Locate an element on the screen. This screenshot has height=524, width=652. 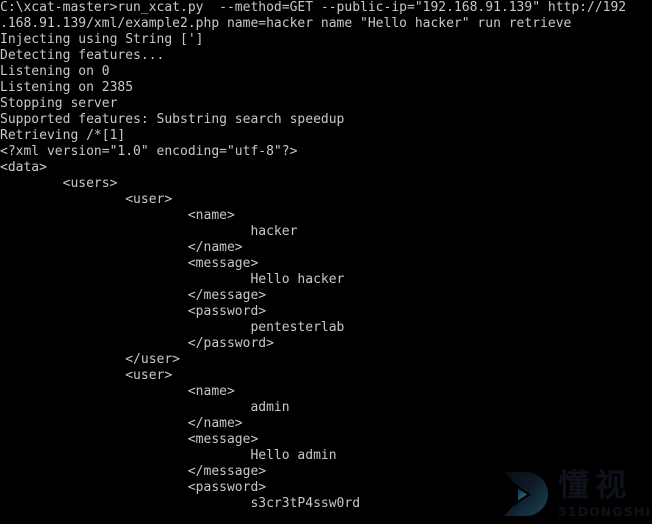
console-line: </password> is located at coordinates (137, 343).